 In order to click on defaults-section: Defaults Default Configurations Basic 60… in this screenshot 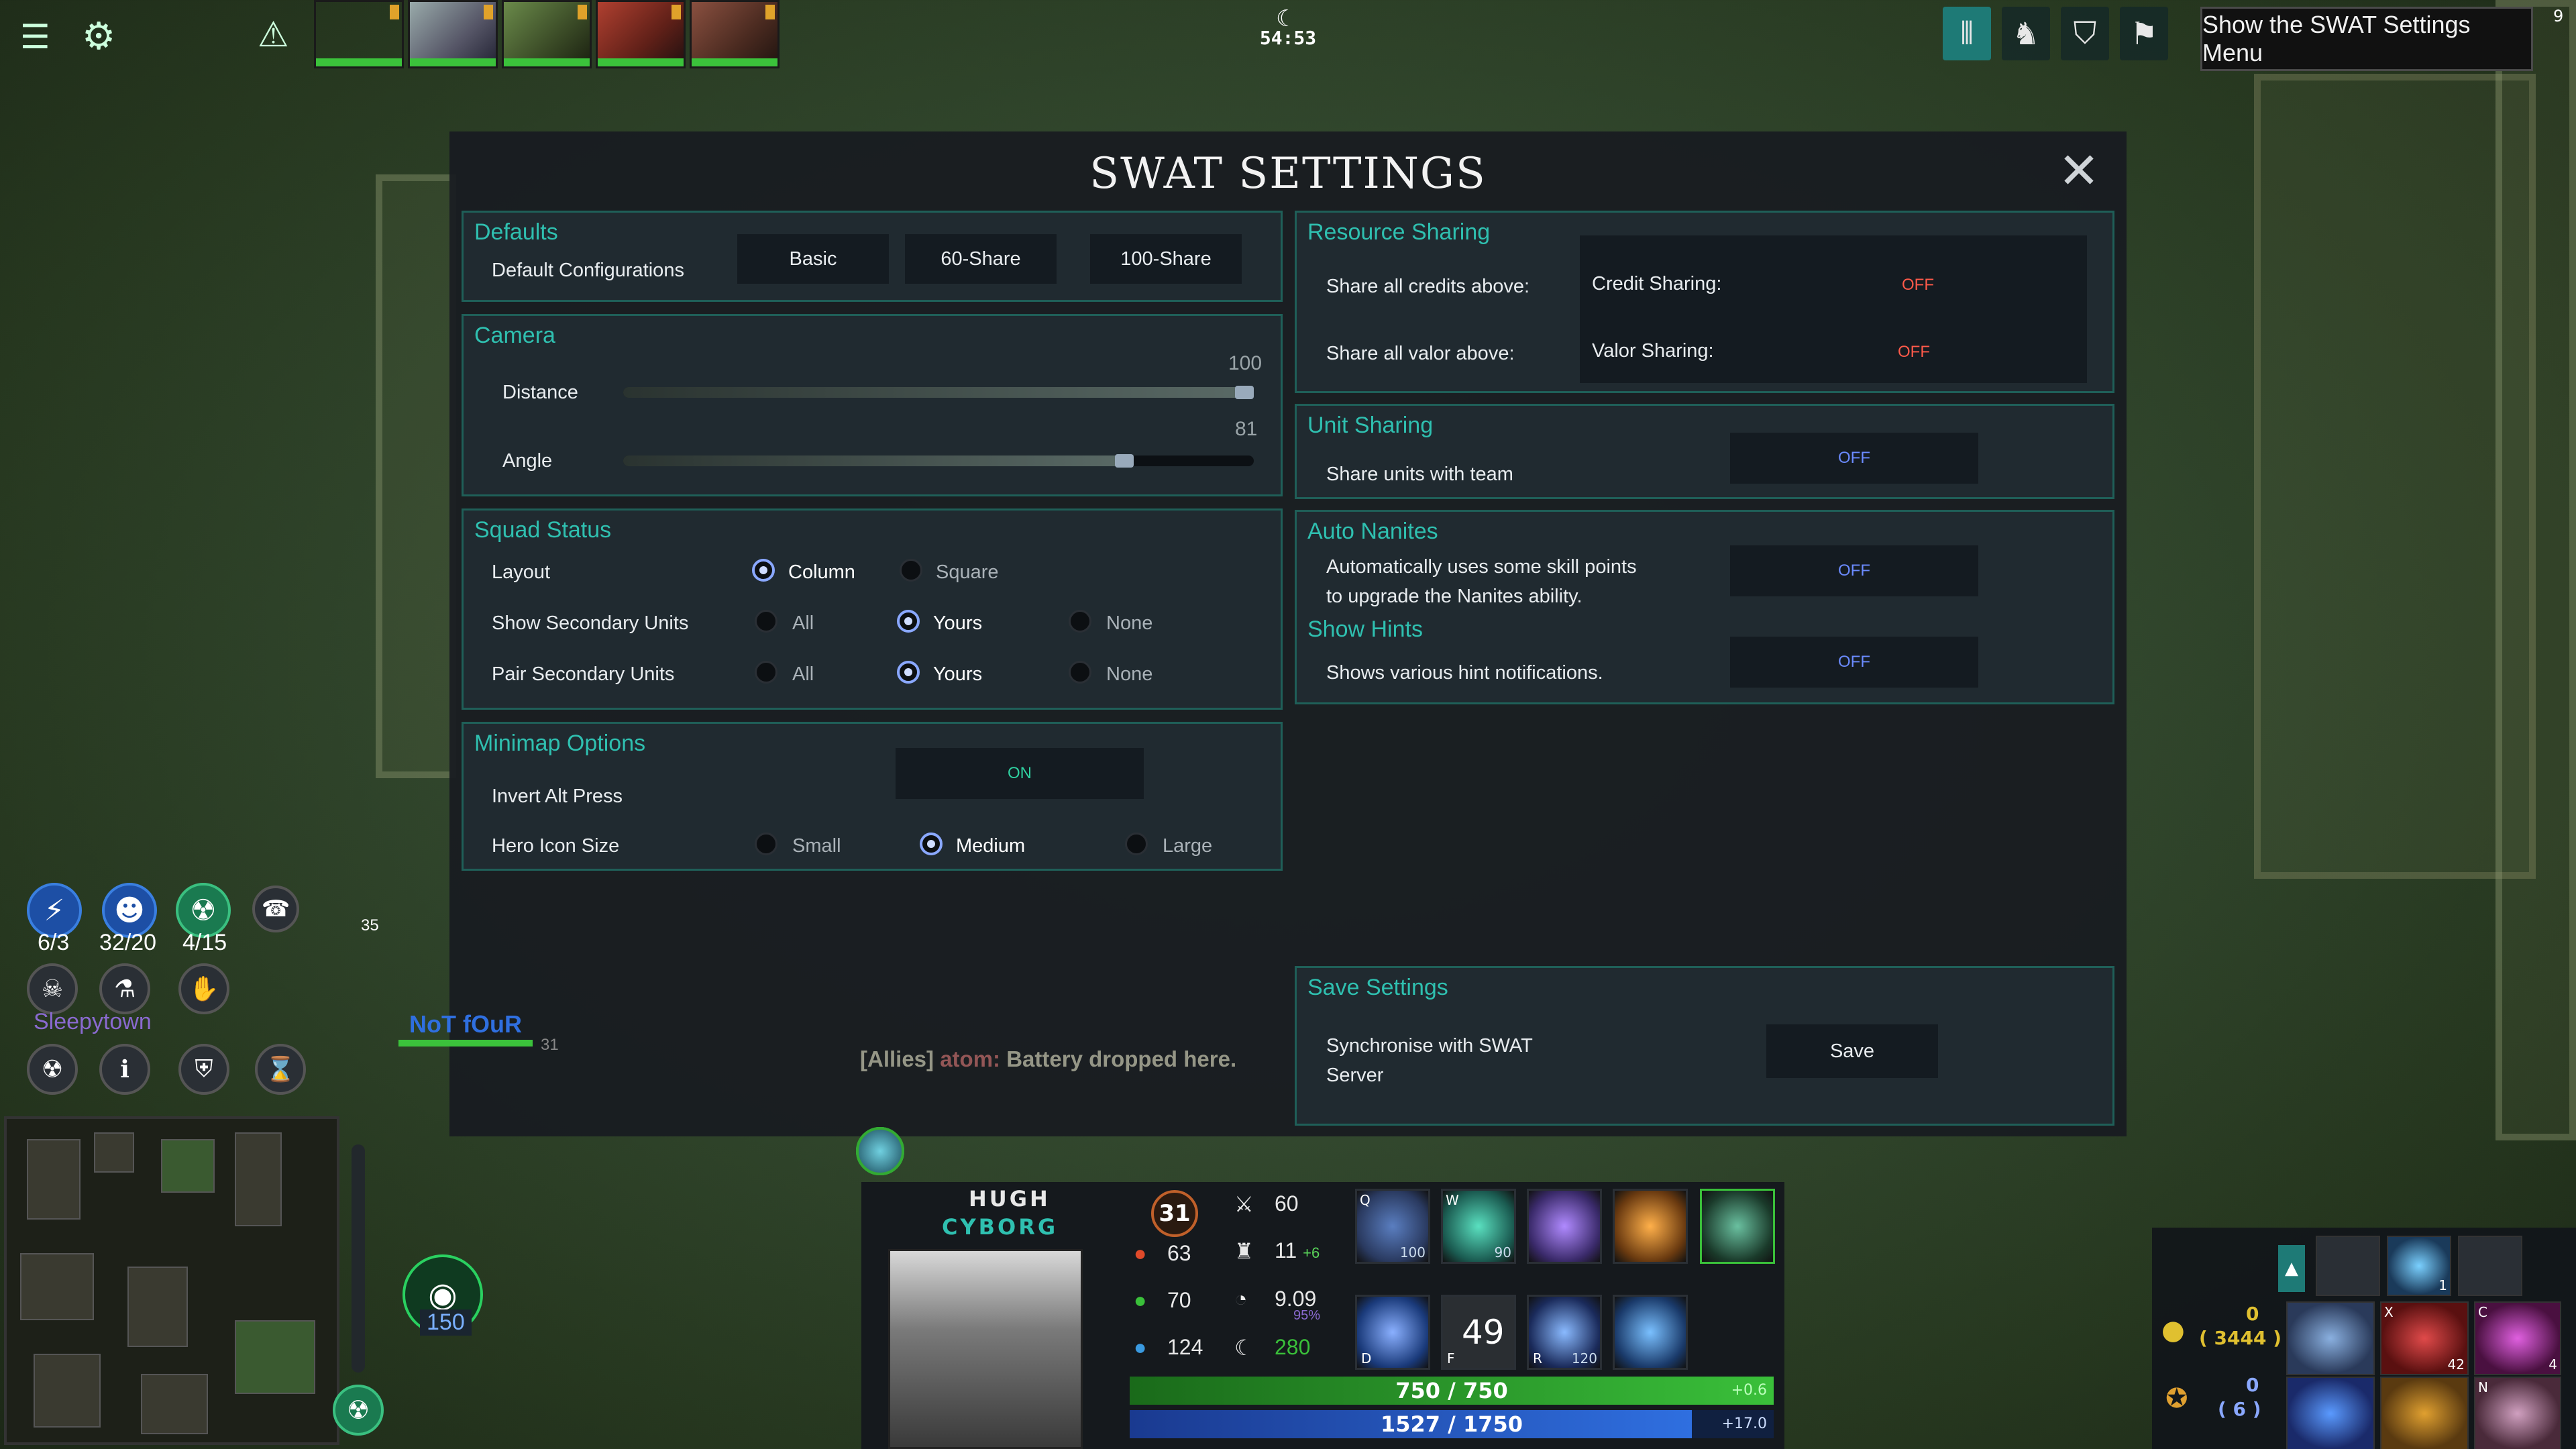, I will do `click(872, 256)`.